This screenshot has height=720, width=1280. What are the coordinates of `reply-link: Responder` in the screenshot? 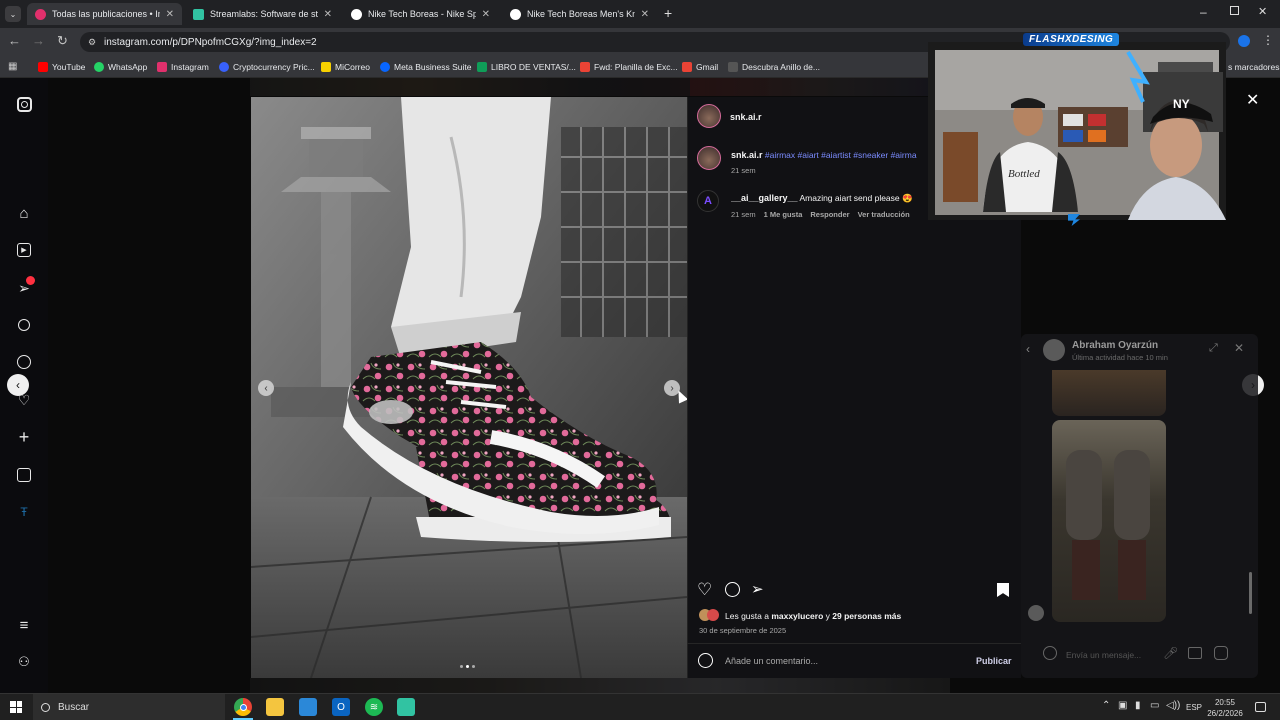 It's located at (829, 214).